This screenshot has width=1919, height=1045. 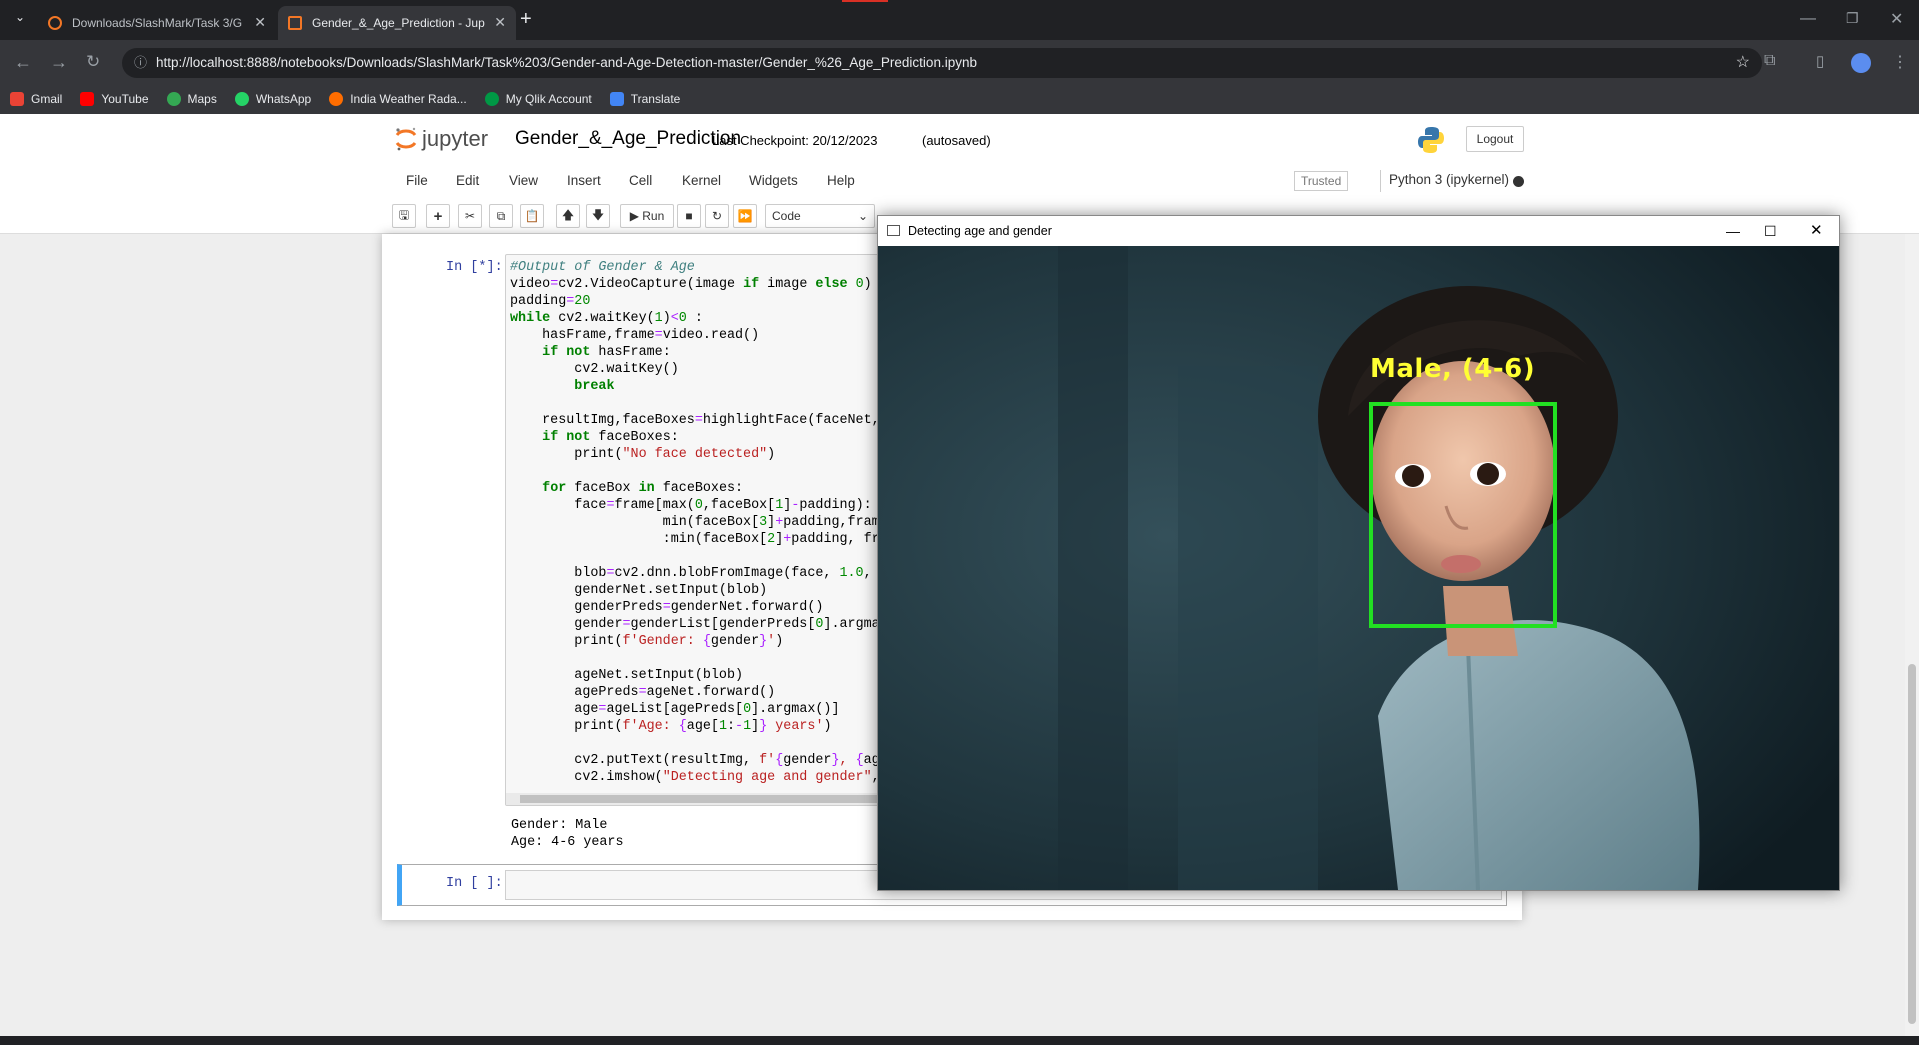 I want to click on site-info-icon: ⓘ, so click(x=140, y=63).